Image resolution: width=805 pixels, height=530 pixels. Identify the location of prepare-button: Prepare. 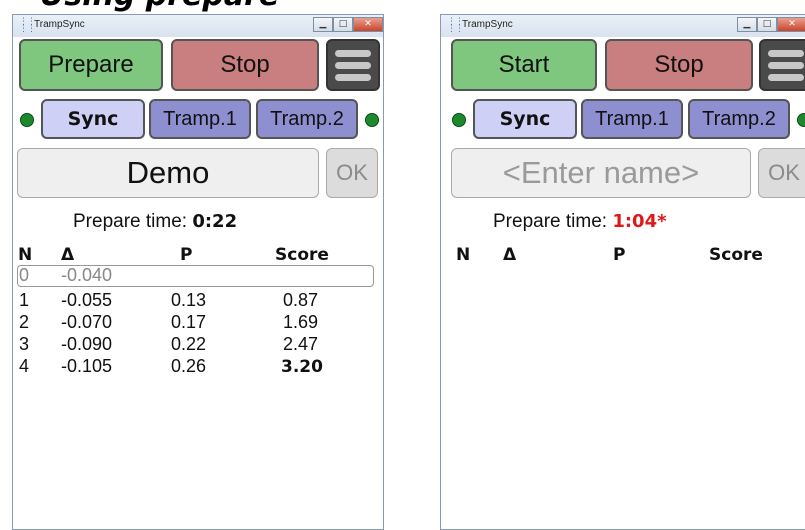
(91, 65).